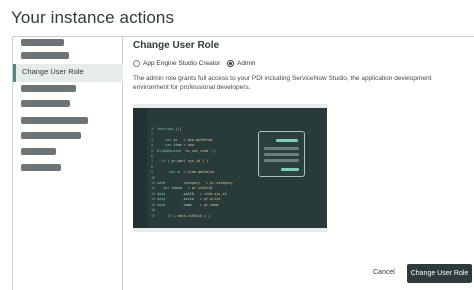 This screenshot has height=290, width=474. Describe the element at coordinates (246, 63) in the screenshot. I see `radio-label: Admin` at that location.